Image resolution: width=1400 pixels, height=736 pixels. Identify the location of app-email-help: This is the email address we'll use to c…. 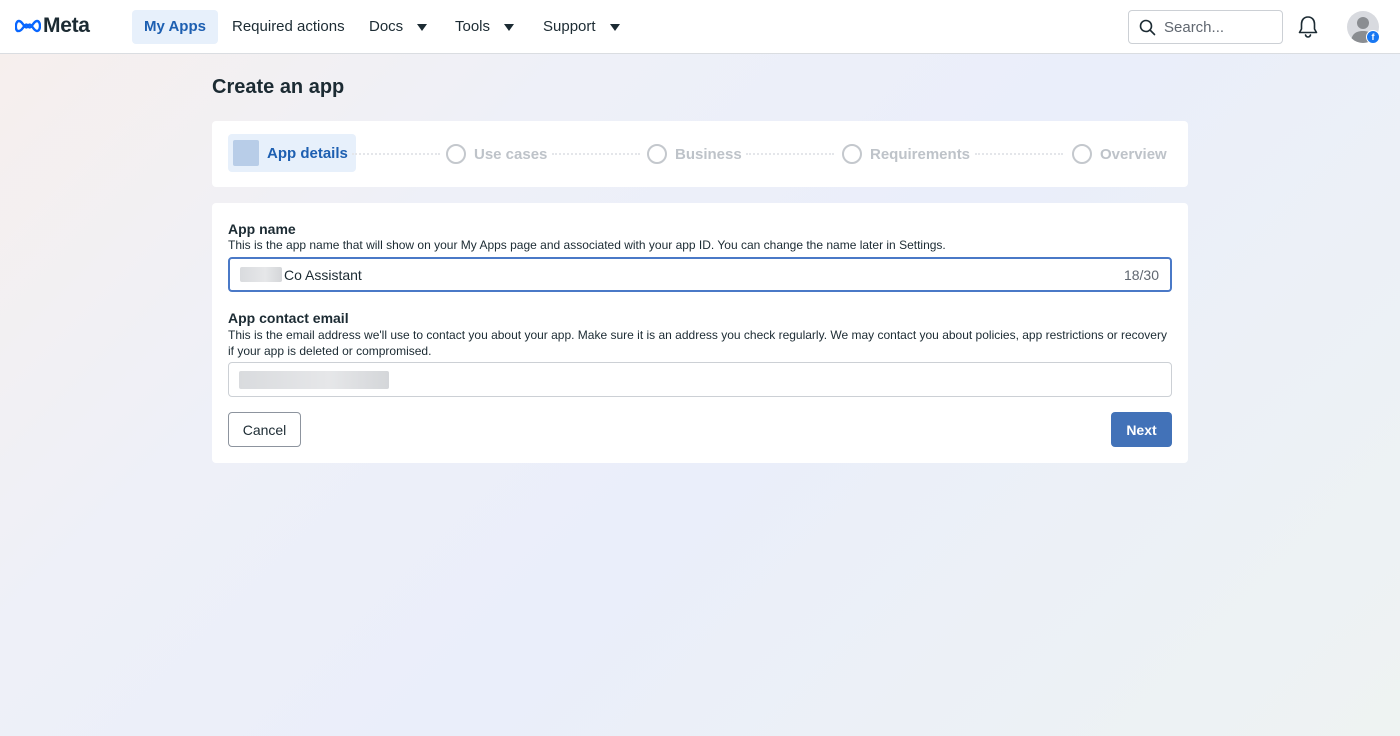
(697, 343).